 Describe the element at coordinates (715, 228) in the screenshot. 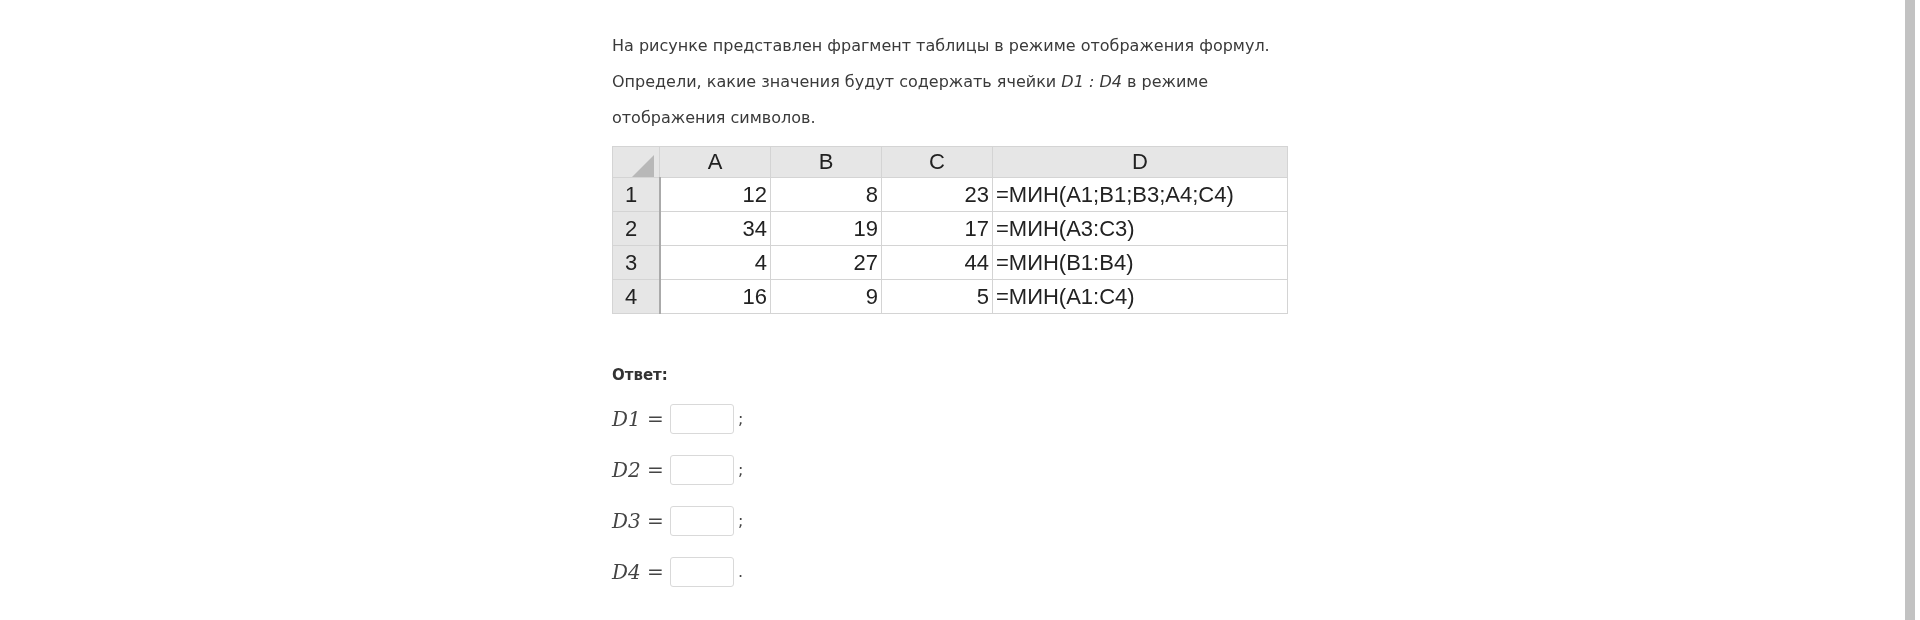

I see `table-cell: 34` at that location.